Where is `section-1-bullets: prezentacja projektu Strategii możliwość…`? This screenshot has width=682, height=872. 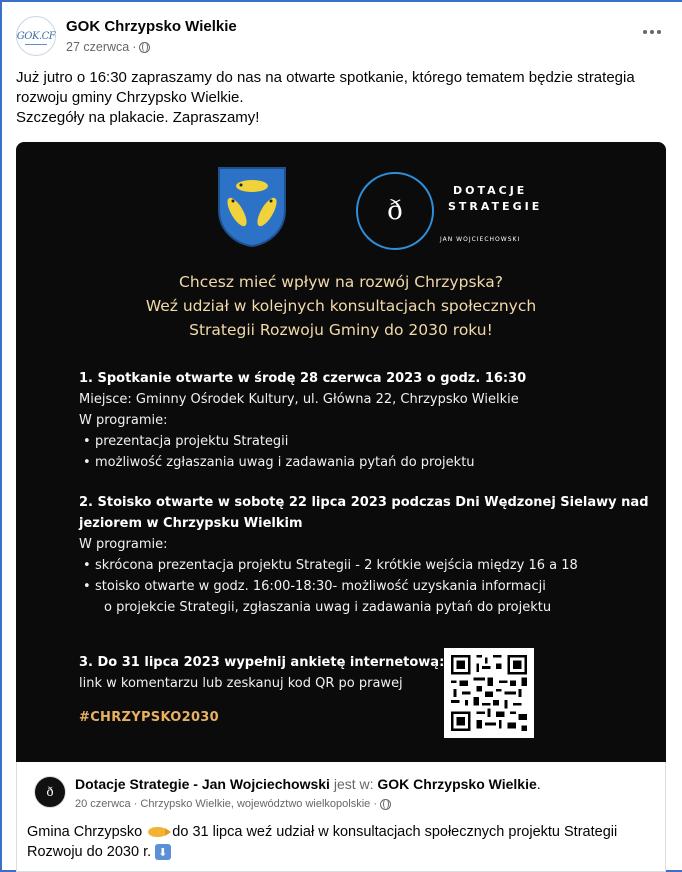 section-1-bullets: prezentacja projektu Strategii możliwość… is located at coordinates (369, 452).